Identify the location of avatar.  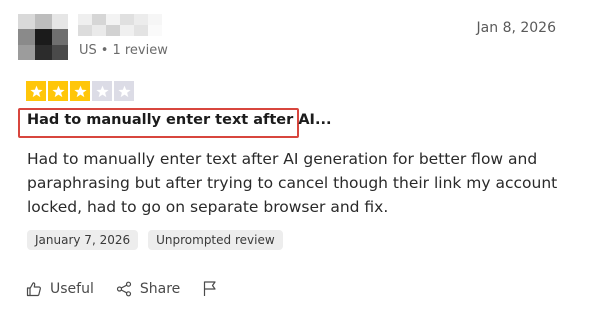
(43, 37).